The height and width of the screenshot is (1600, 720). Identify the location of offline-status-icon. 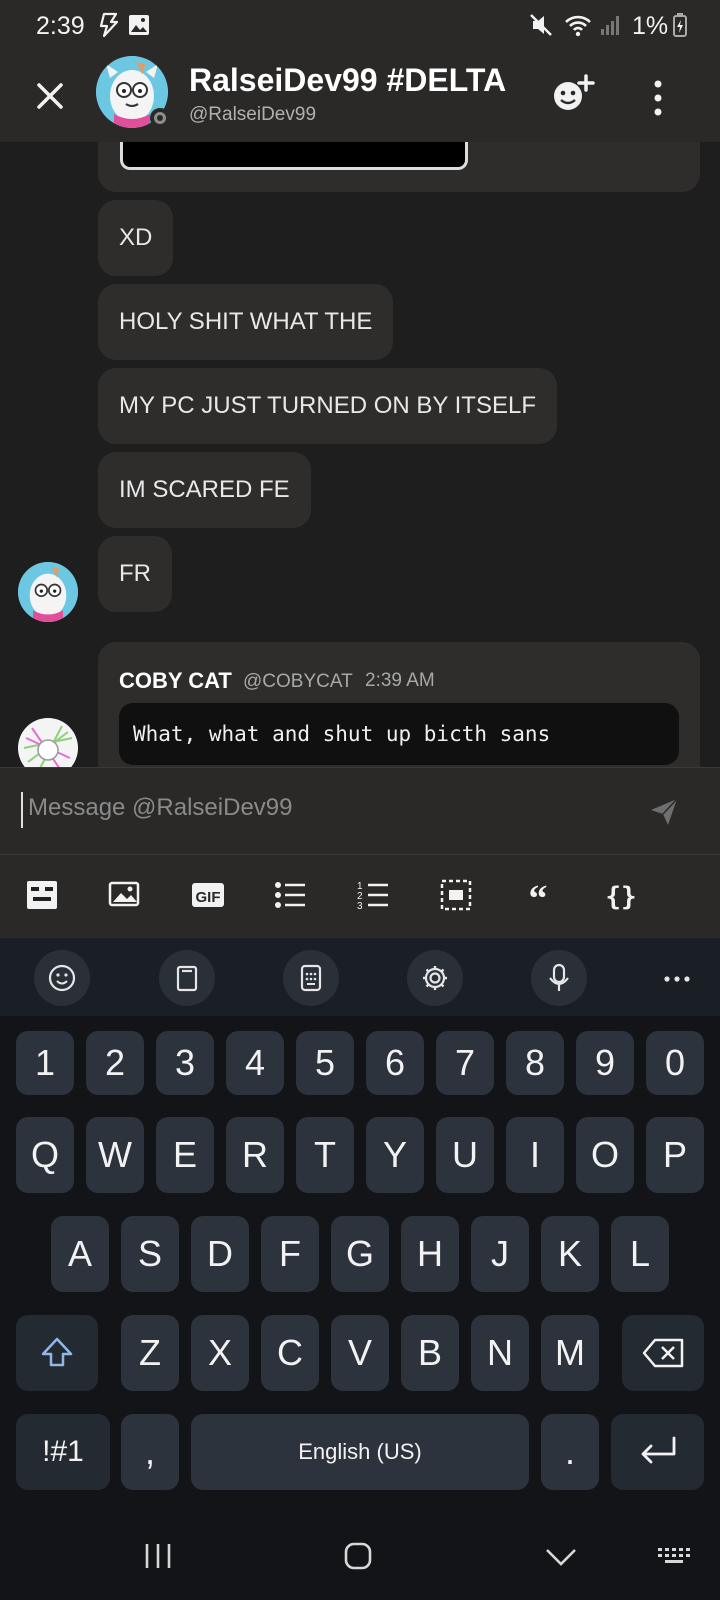
(160, 118).